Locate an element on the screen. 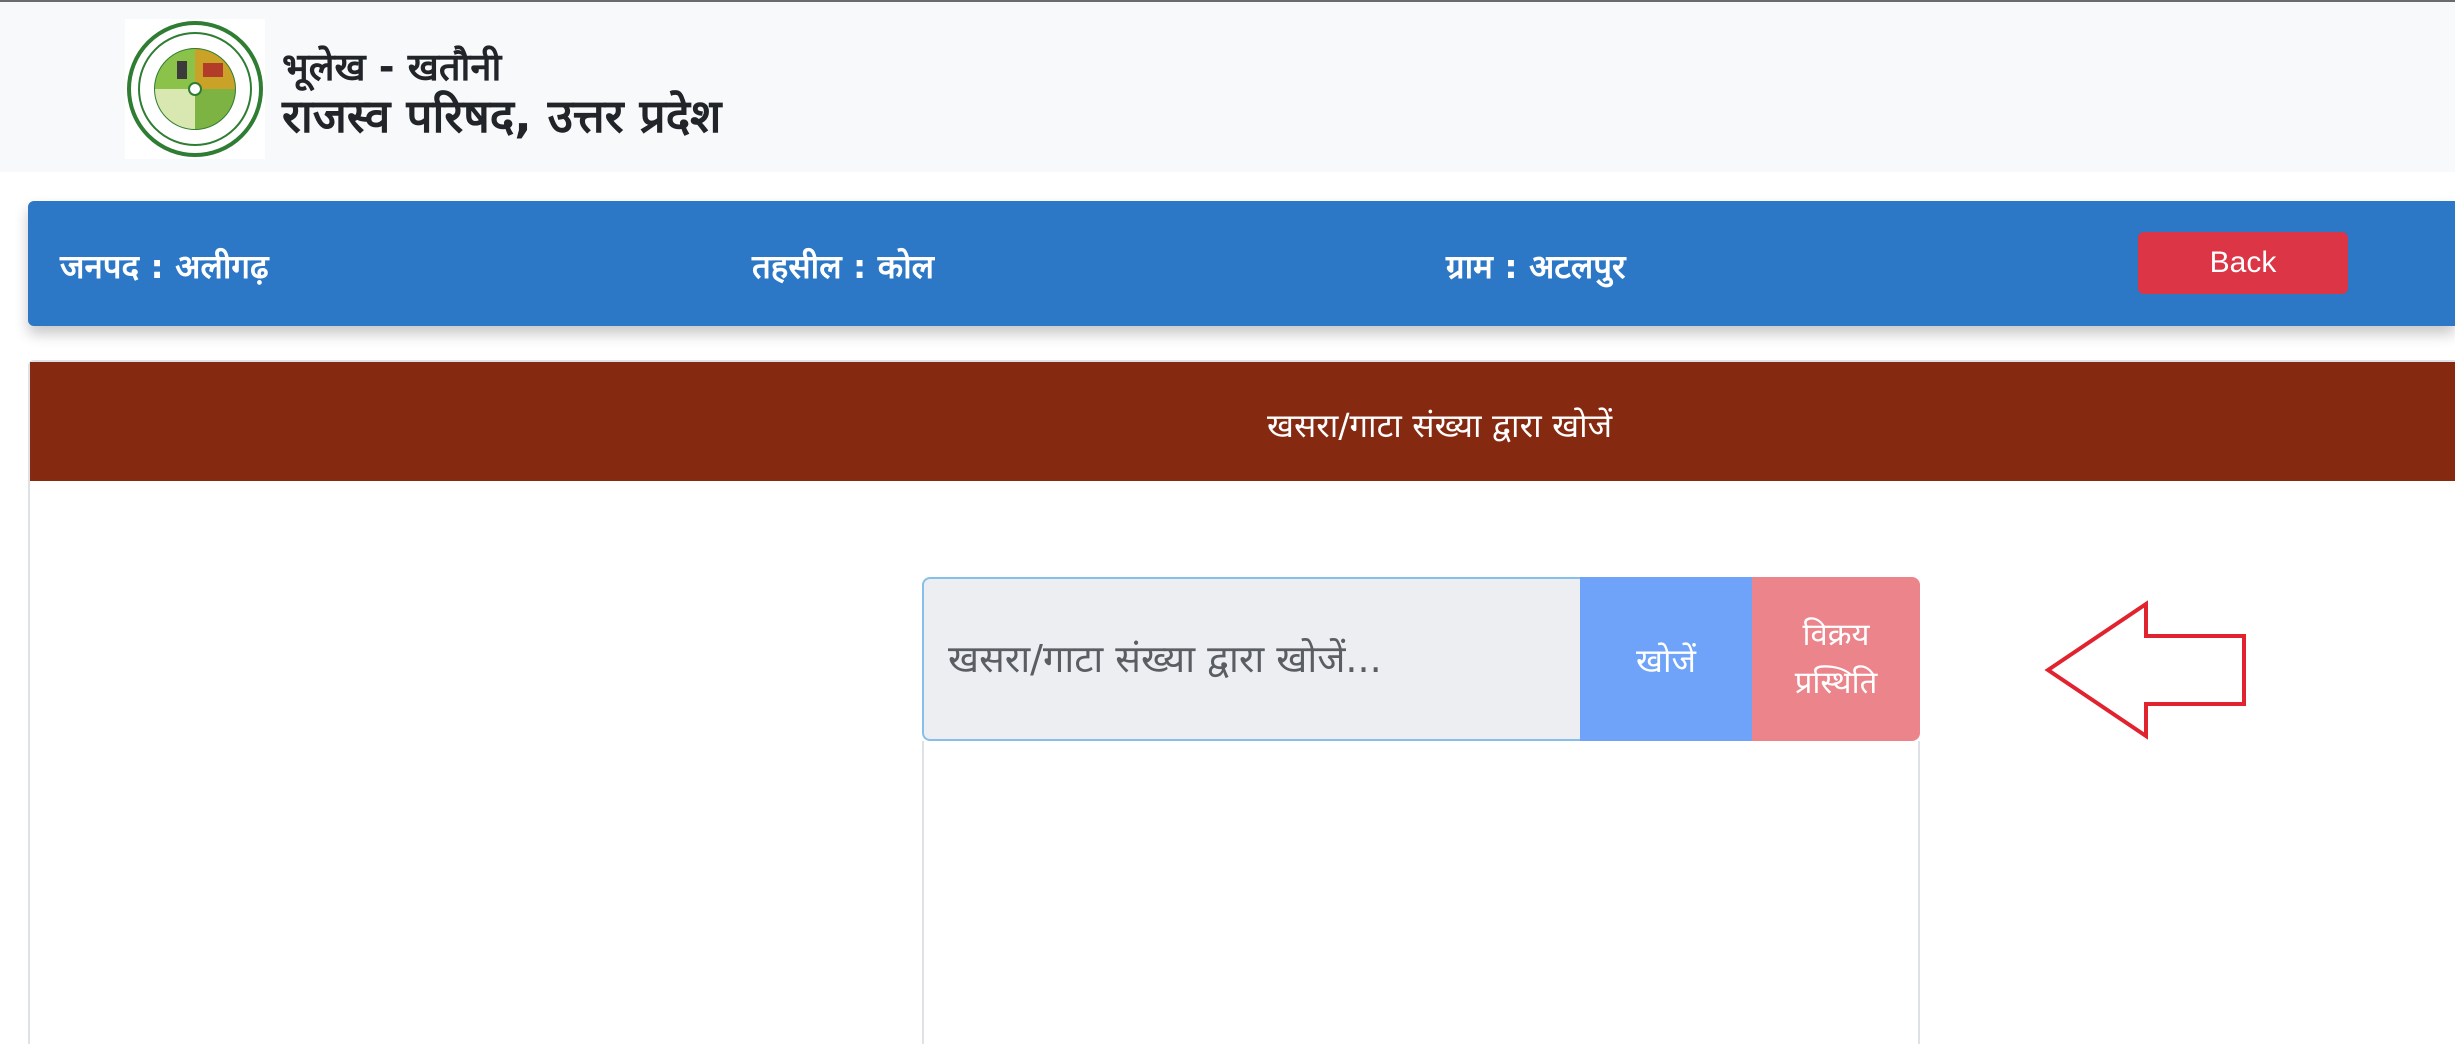 The image size is (2455, 1044). rajasva-parishad-seal-icon is located at coordinates (195, 89).